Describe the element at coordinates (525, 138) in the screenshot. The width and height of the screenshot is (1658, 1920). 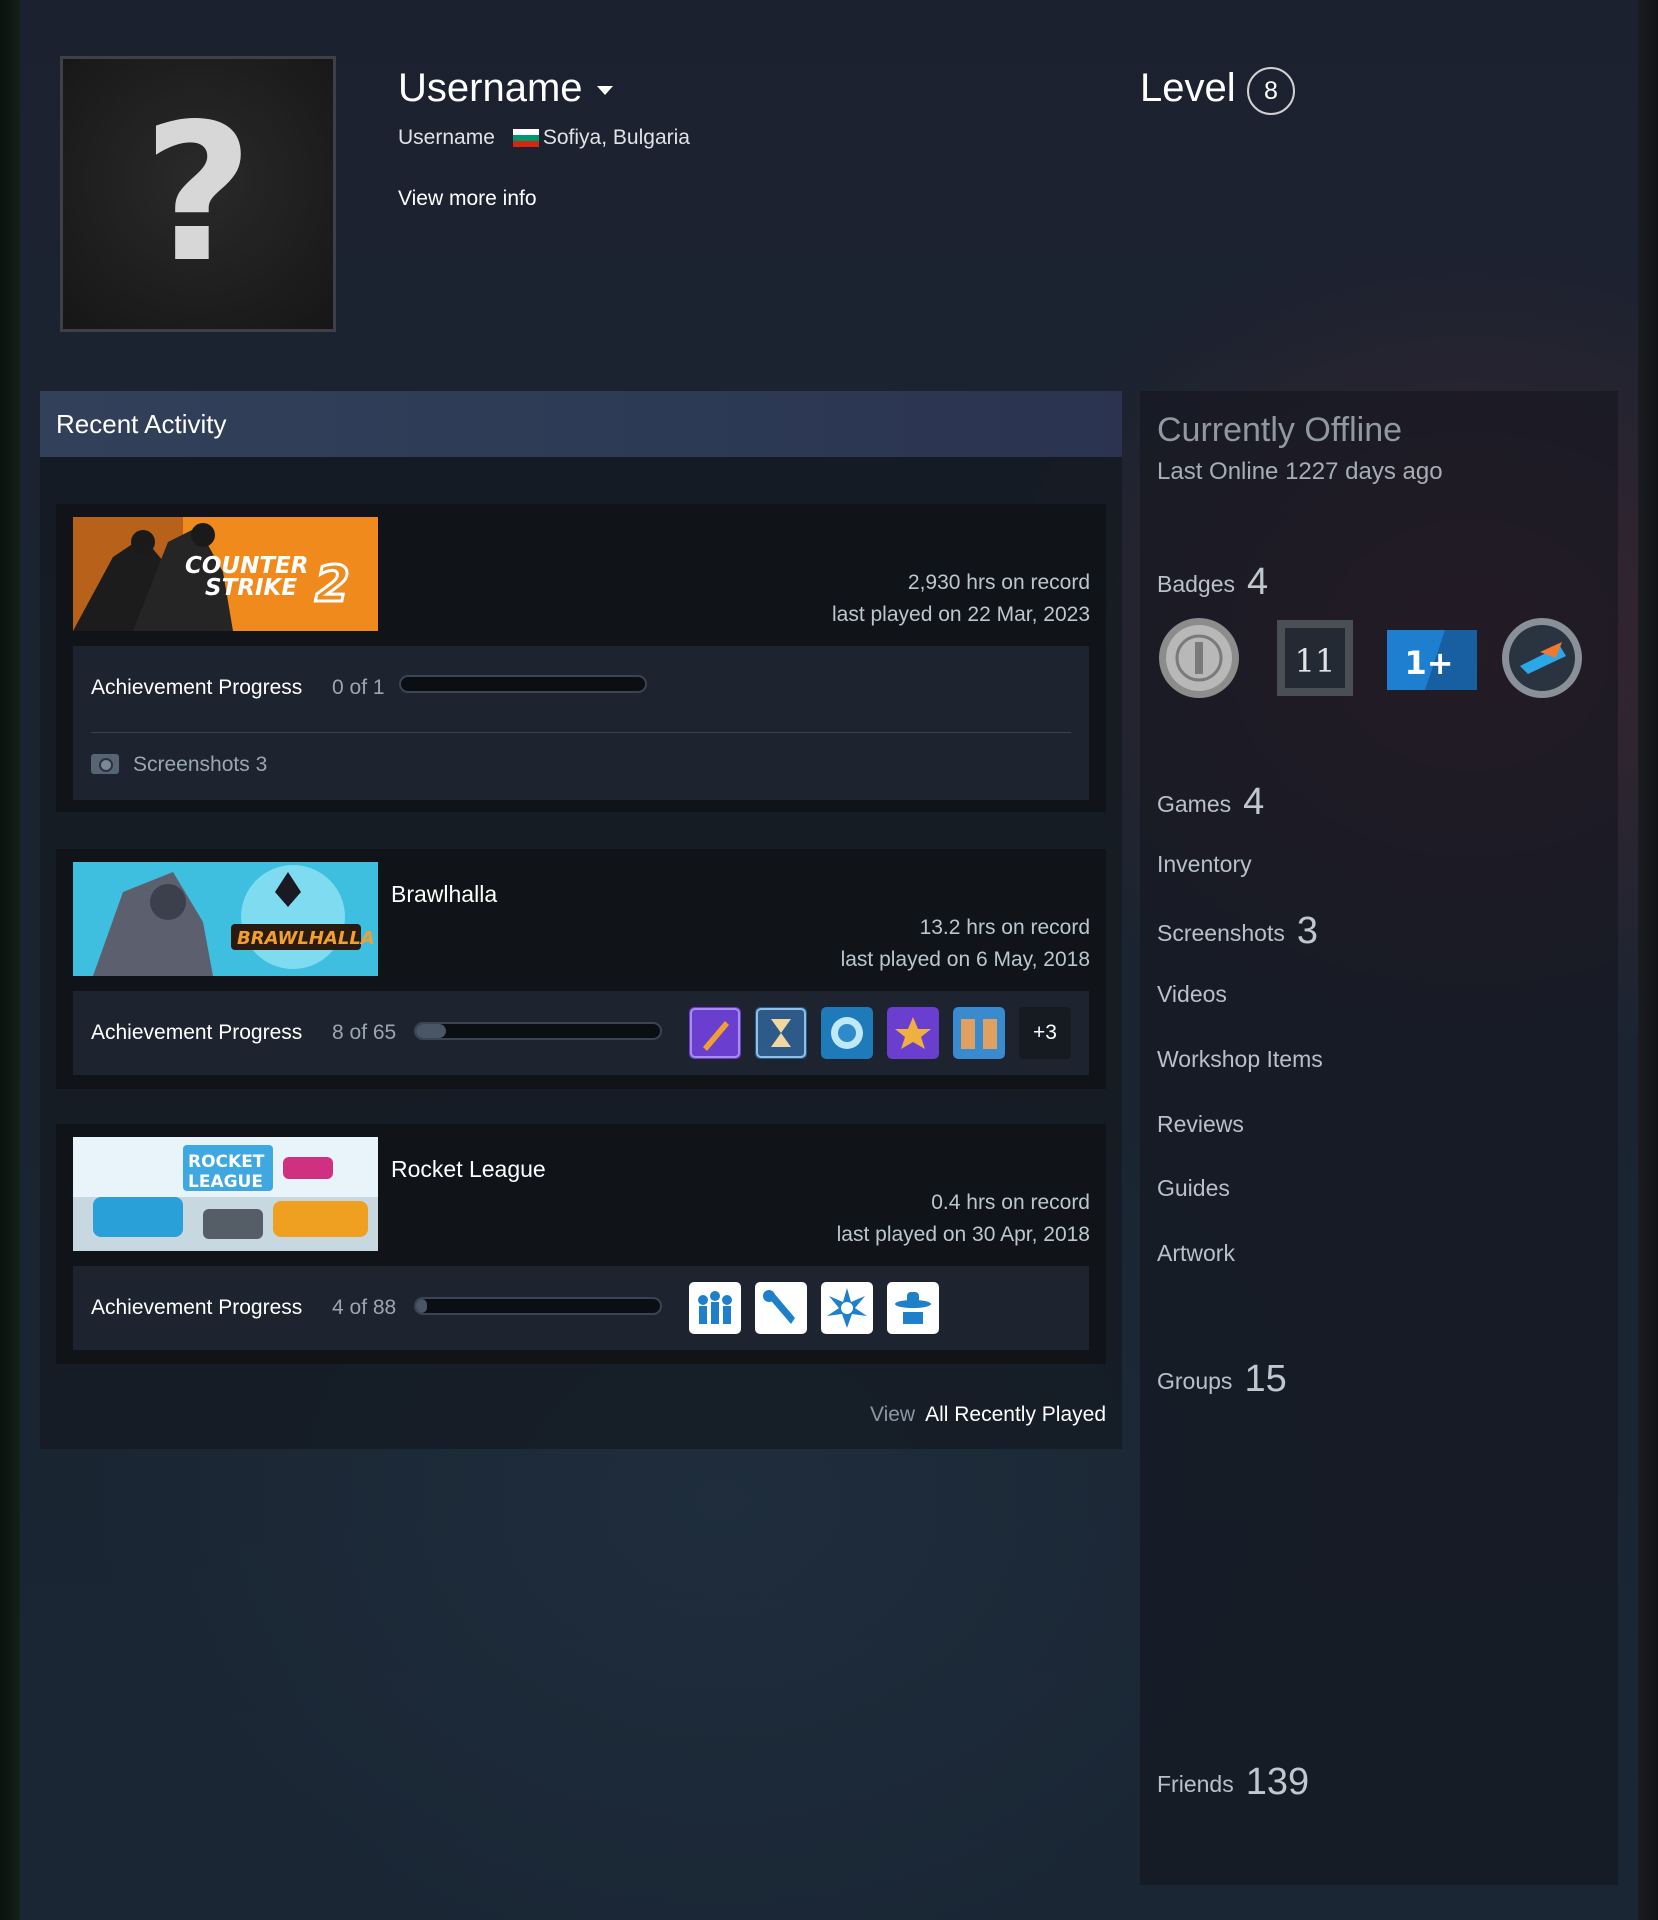
I see `bulgaria-flag-icon` at that location.